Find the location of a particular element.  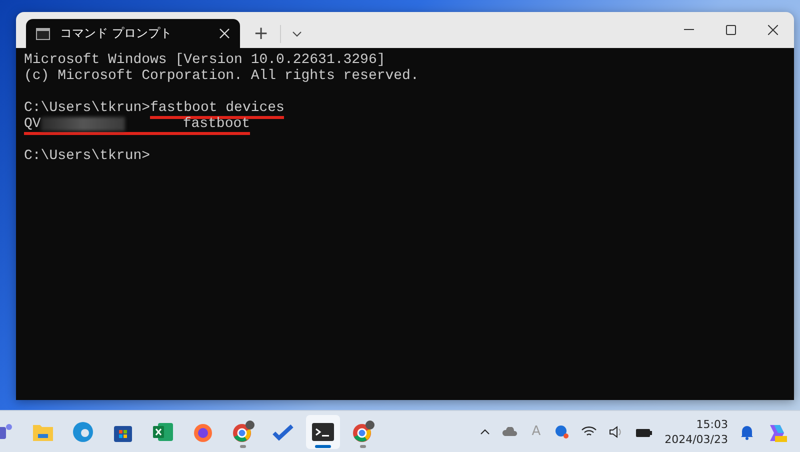

clock: 15:03 2024/03/23 is located at coordinates (696, 431).